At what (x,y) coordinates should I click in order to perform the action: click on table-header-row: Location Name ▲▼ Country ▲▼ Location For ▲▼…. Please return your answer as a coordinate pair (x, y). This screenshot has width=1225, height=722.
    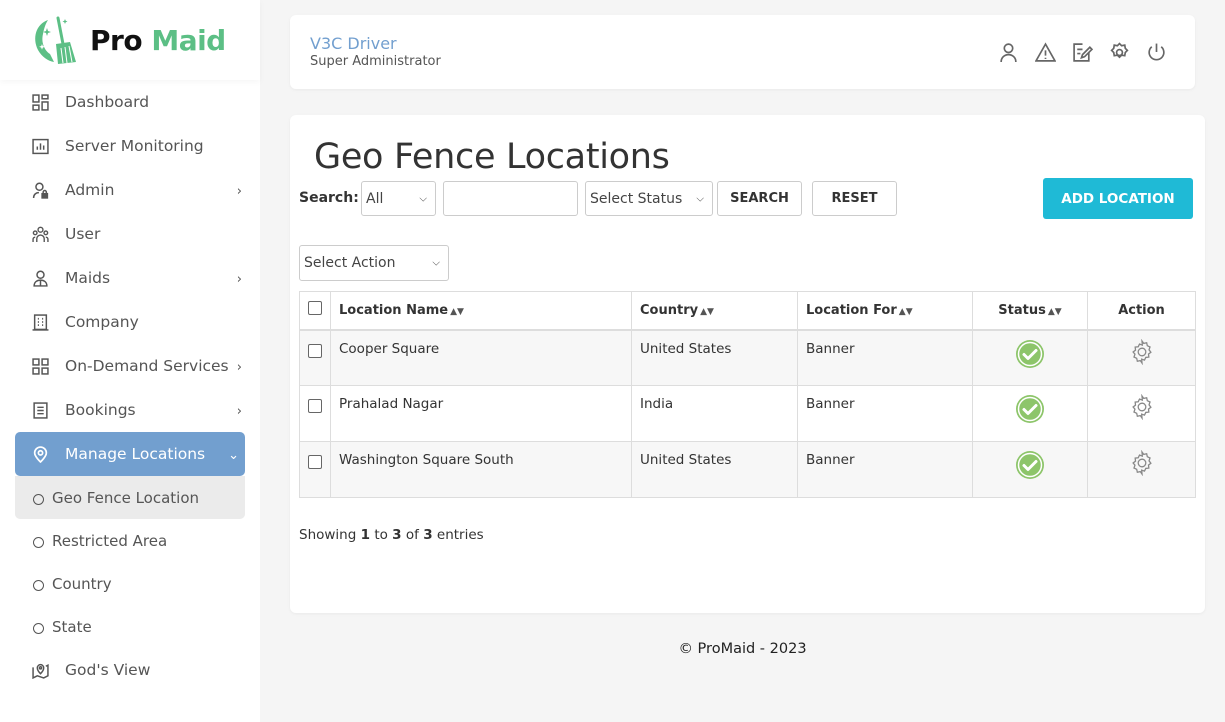
    Looking at the image, I should click on (747, 311).